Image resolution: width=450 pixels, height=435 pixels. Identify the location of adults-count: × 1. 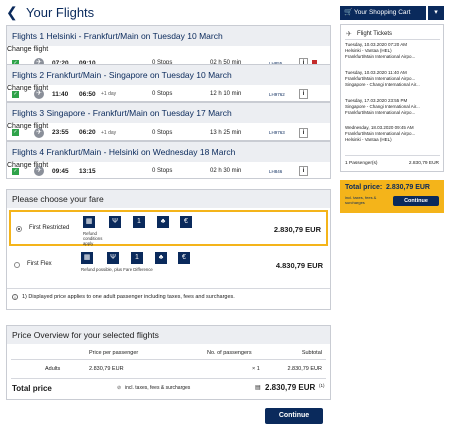
(256, 369).